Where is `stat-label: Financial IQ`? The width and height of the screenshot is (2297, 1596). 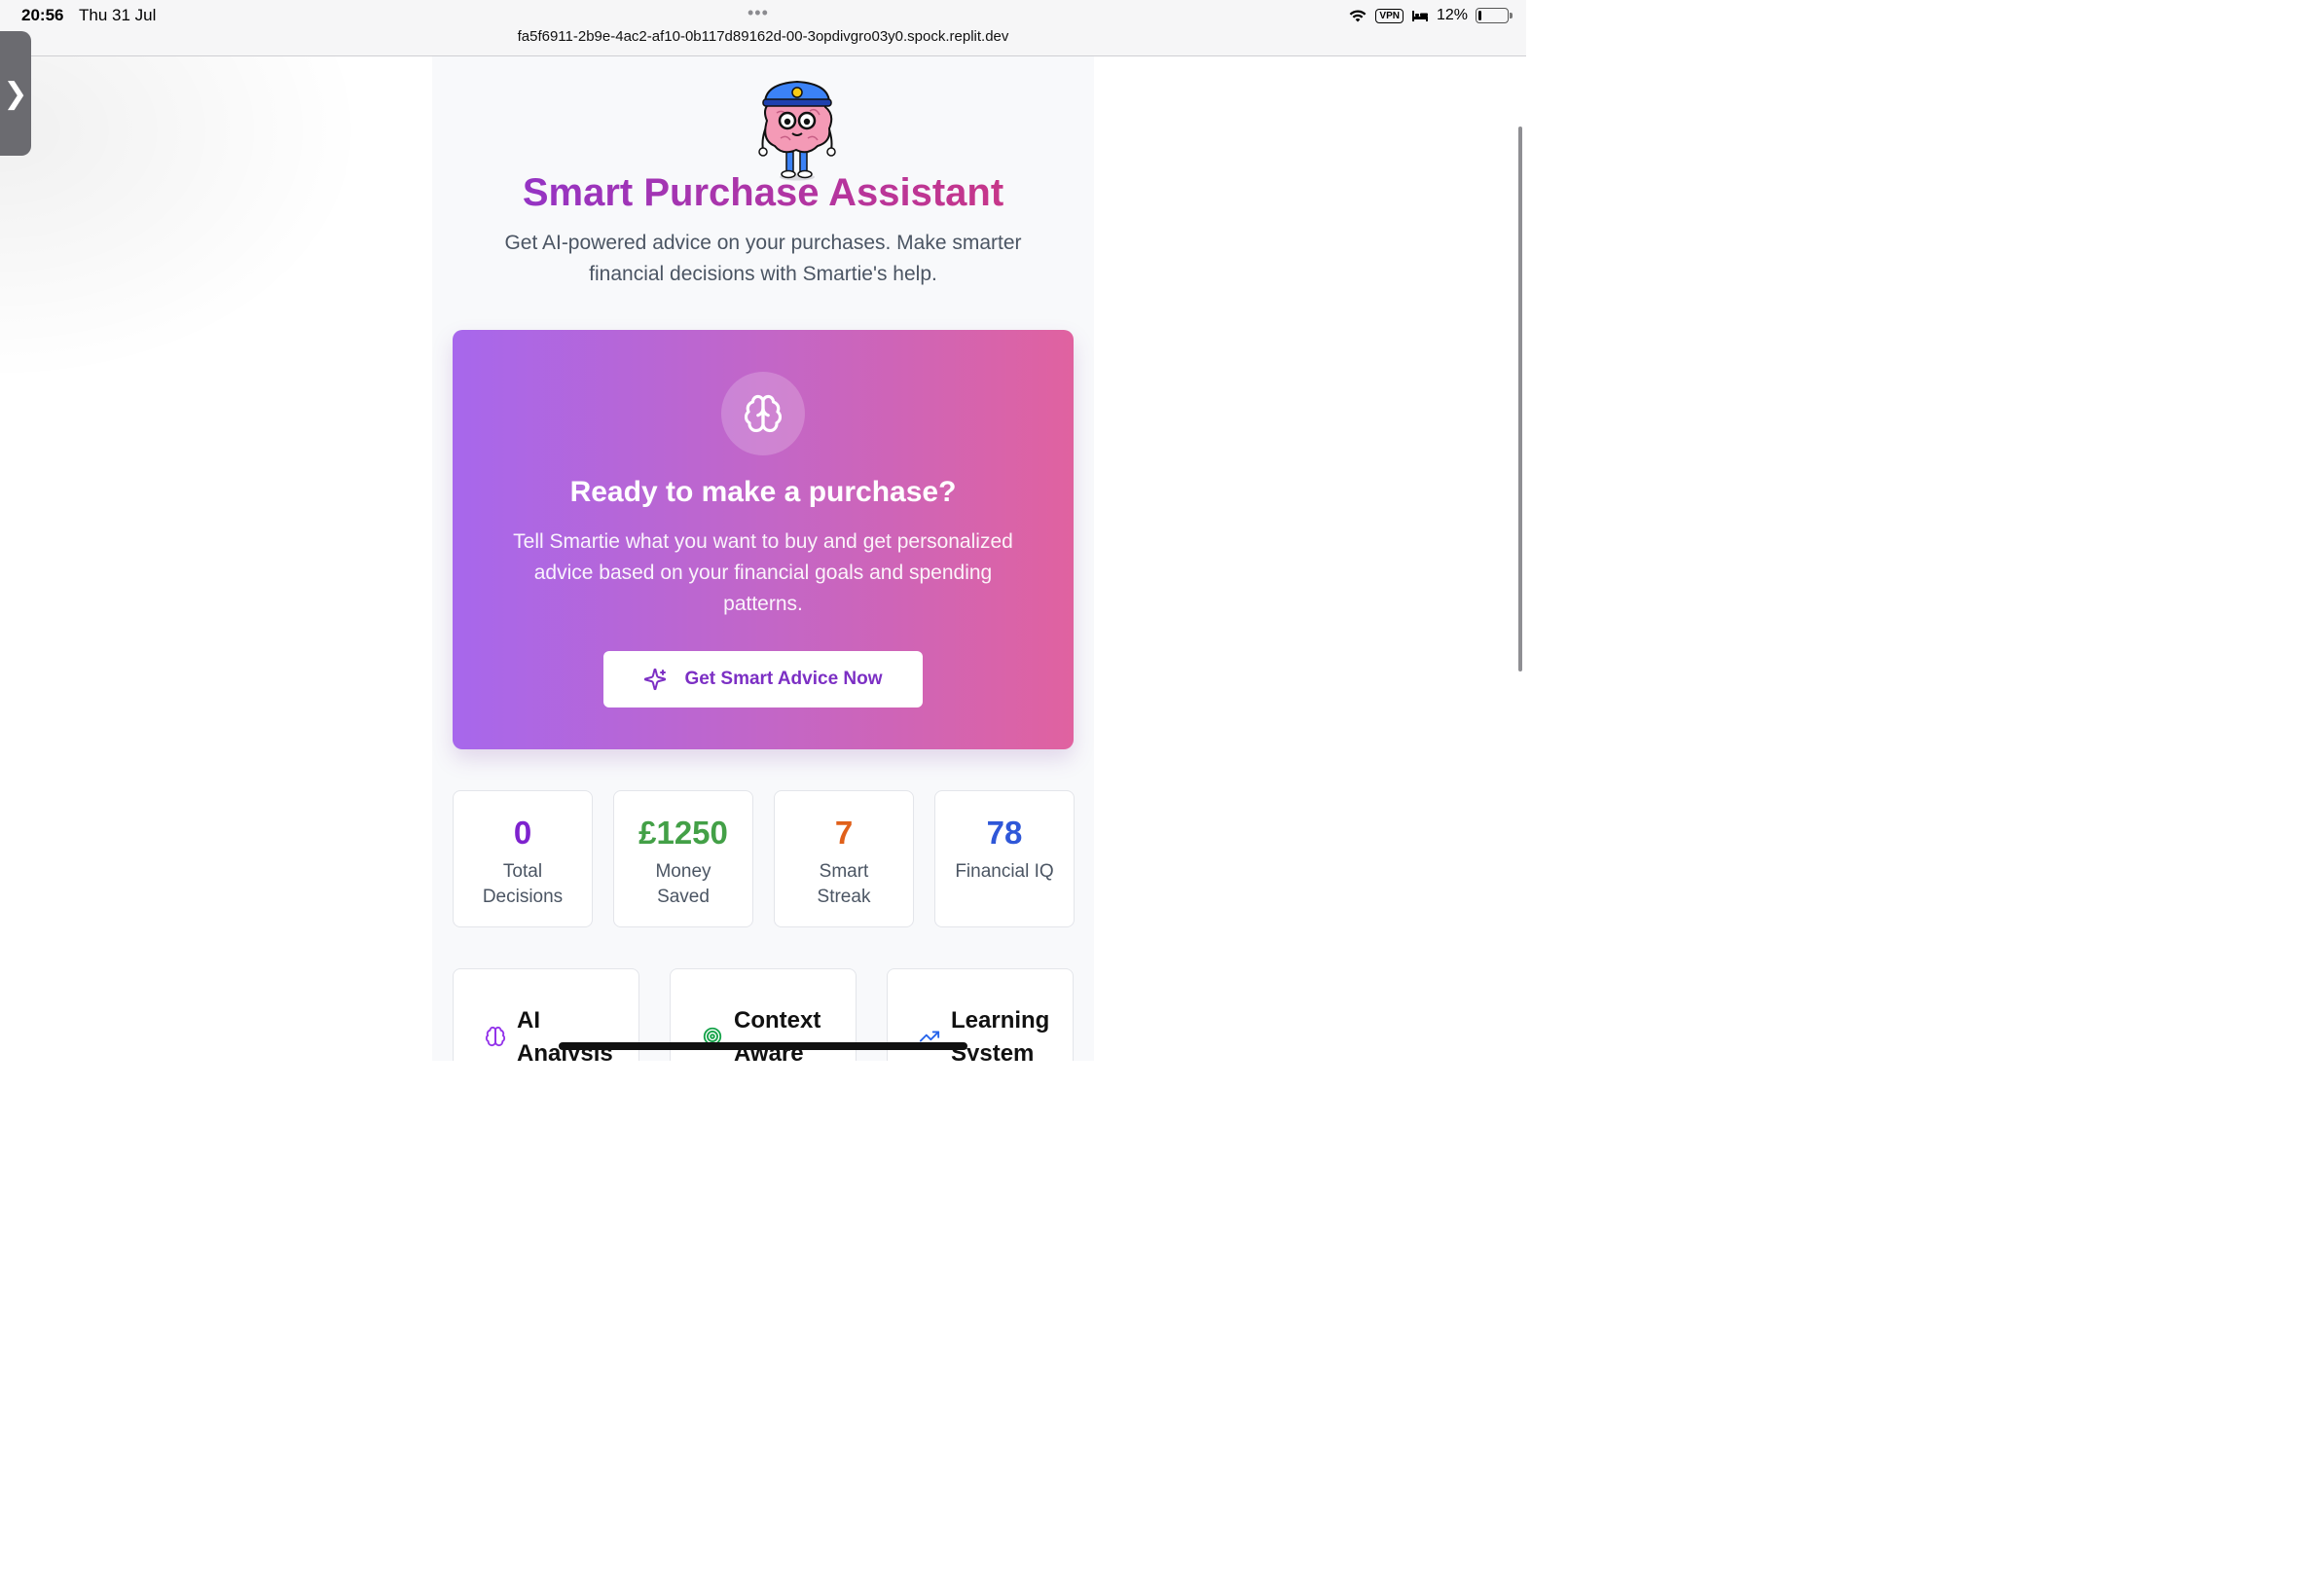 stat-label: Financial IQ is located at coordinates (1004, 871).